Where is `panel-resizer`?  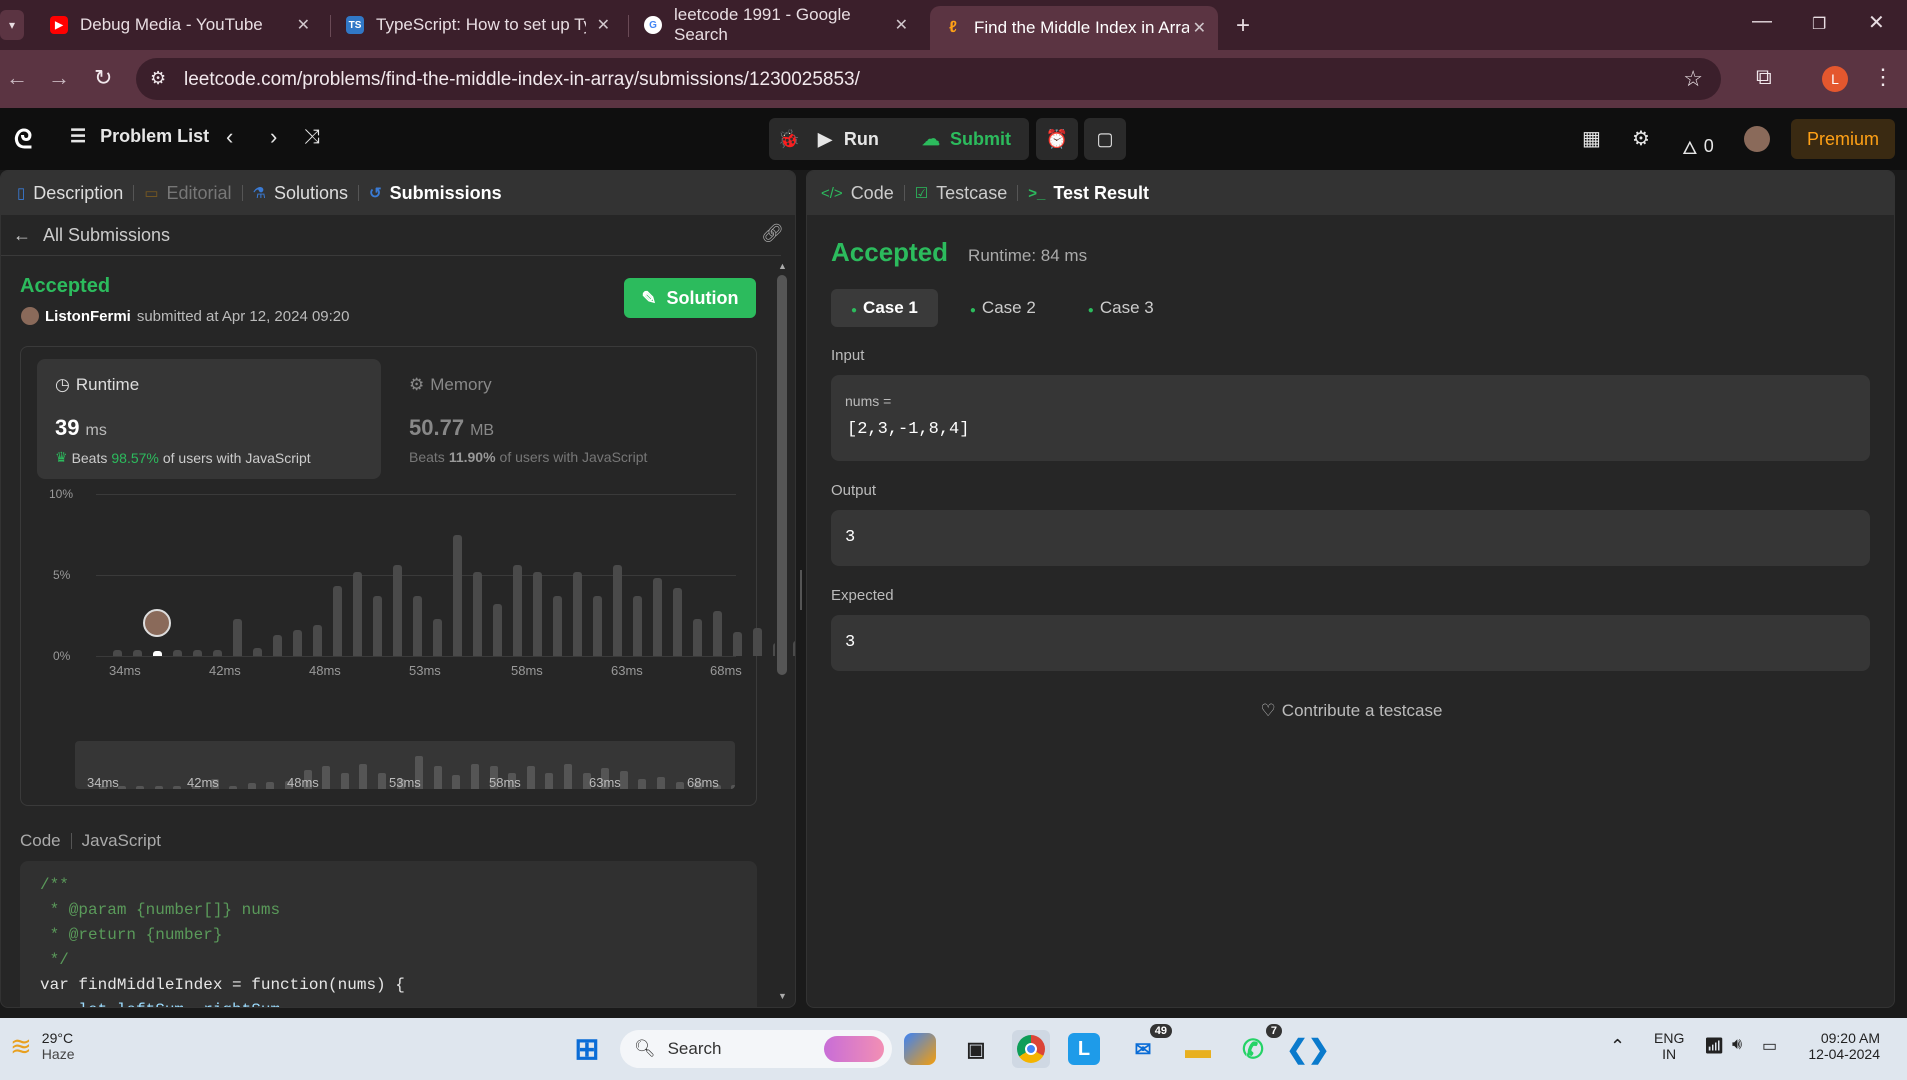
panel-resizer is located at coordinates (801, 590).